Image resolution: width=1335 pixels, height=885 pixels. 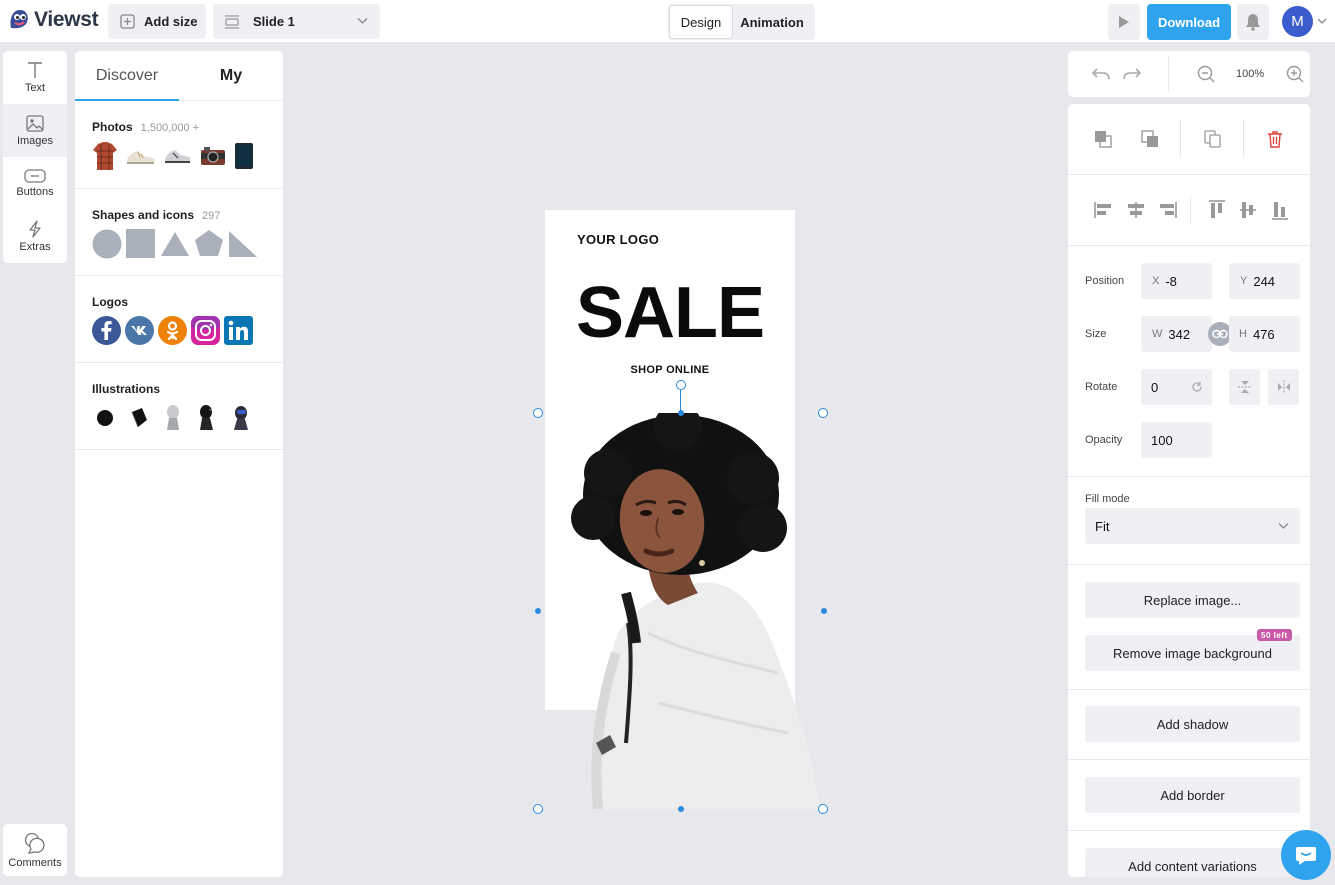 What do you see at coordinates (823, 413) in the screenshot?
I see `resize-handle-tr` at bounding box center [823, 413].